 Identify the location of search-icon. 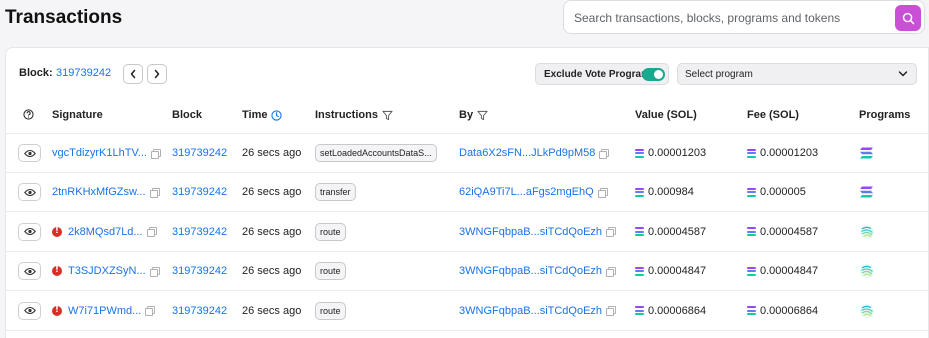
(908, 18).